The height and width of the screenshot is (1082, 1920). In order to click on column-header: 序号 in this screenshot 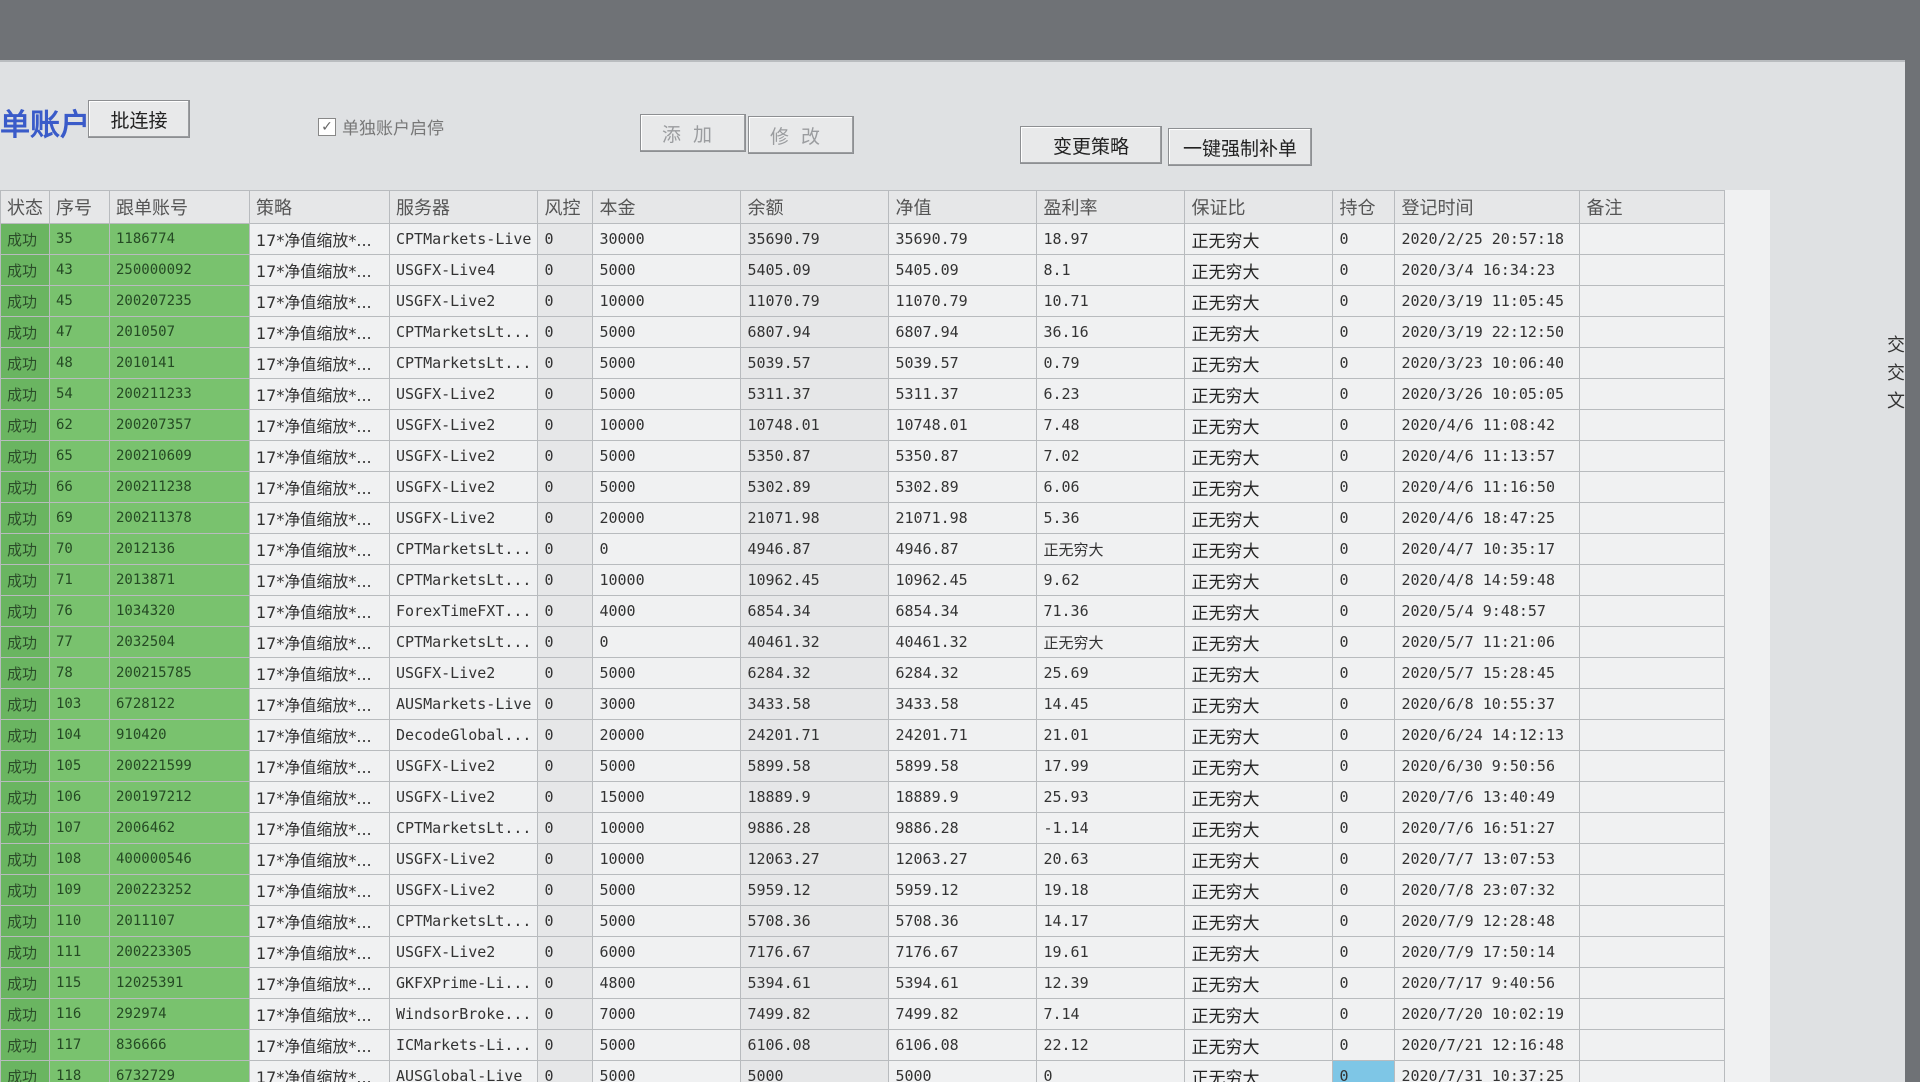, I will do `click(80, 207)`.